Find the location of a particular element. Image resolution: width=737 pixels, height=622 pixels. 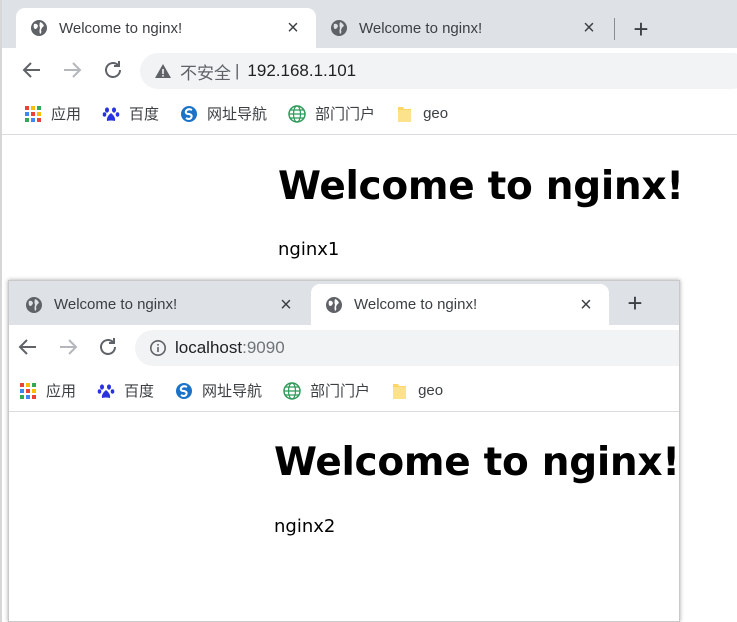

url-host: 192.168.1.101 is located at coordinates (302, 70).